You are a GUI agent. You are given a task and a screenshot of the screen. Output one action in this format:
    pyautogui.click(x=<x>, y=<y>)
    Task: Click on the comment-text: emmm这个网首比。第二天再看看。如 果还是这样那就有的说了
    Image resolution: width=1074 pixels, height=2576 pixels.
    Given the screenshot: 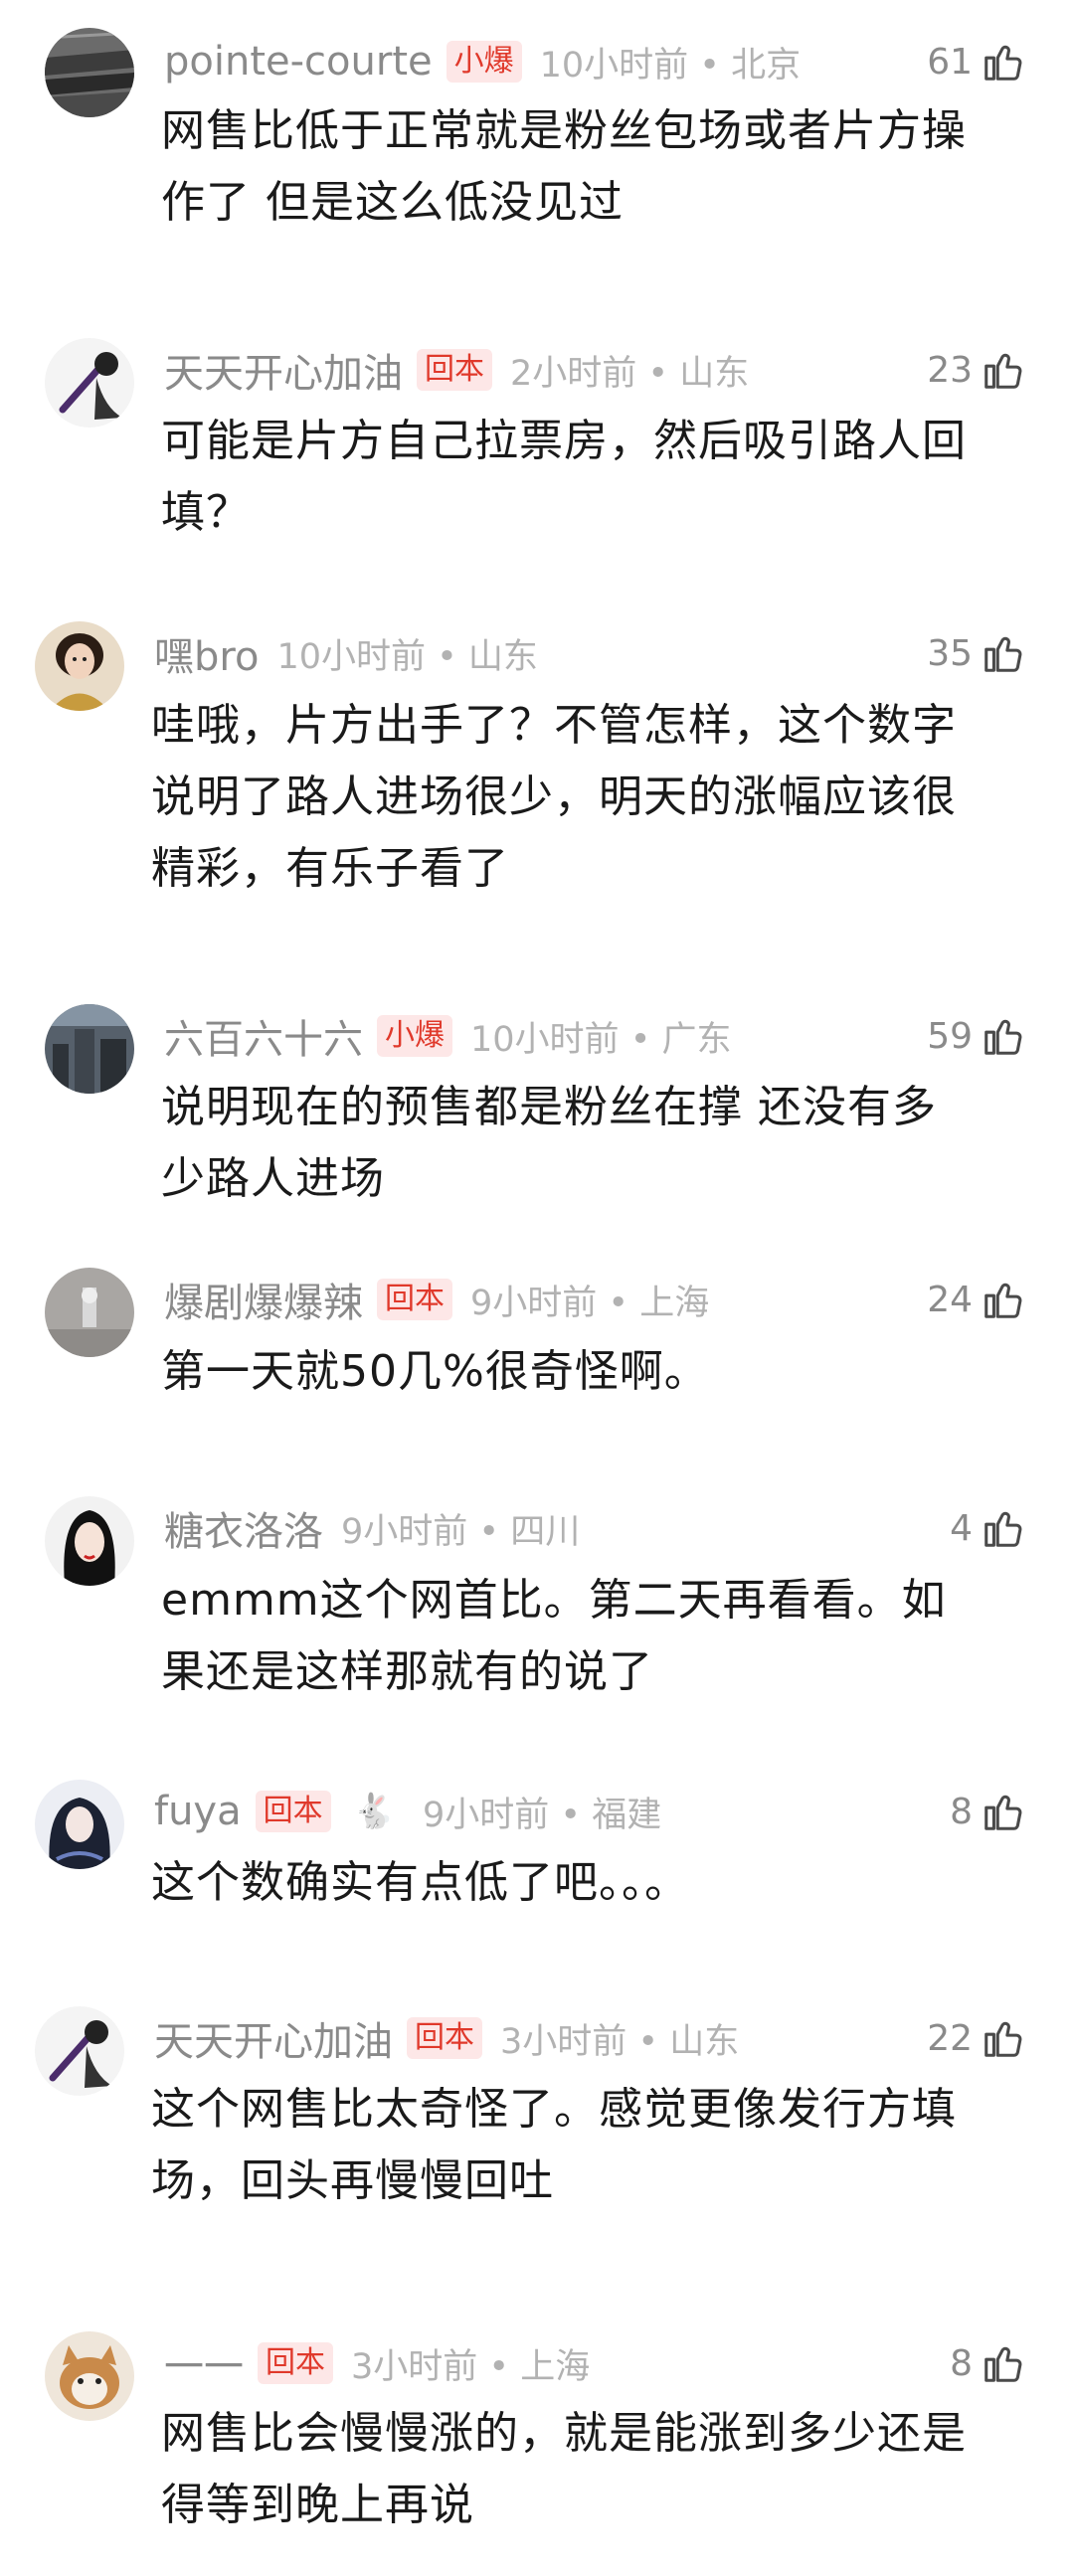 What is the action you would take?
    pyautogui.click(x=554, y=1636)
    